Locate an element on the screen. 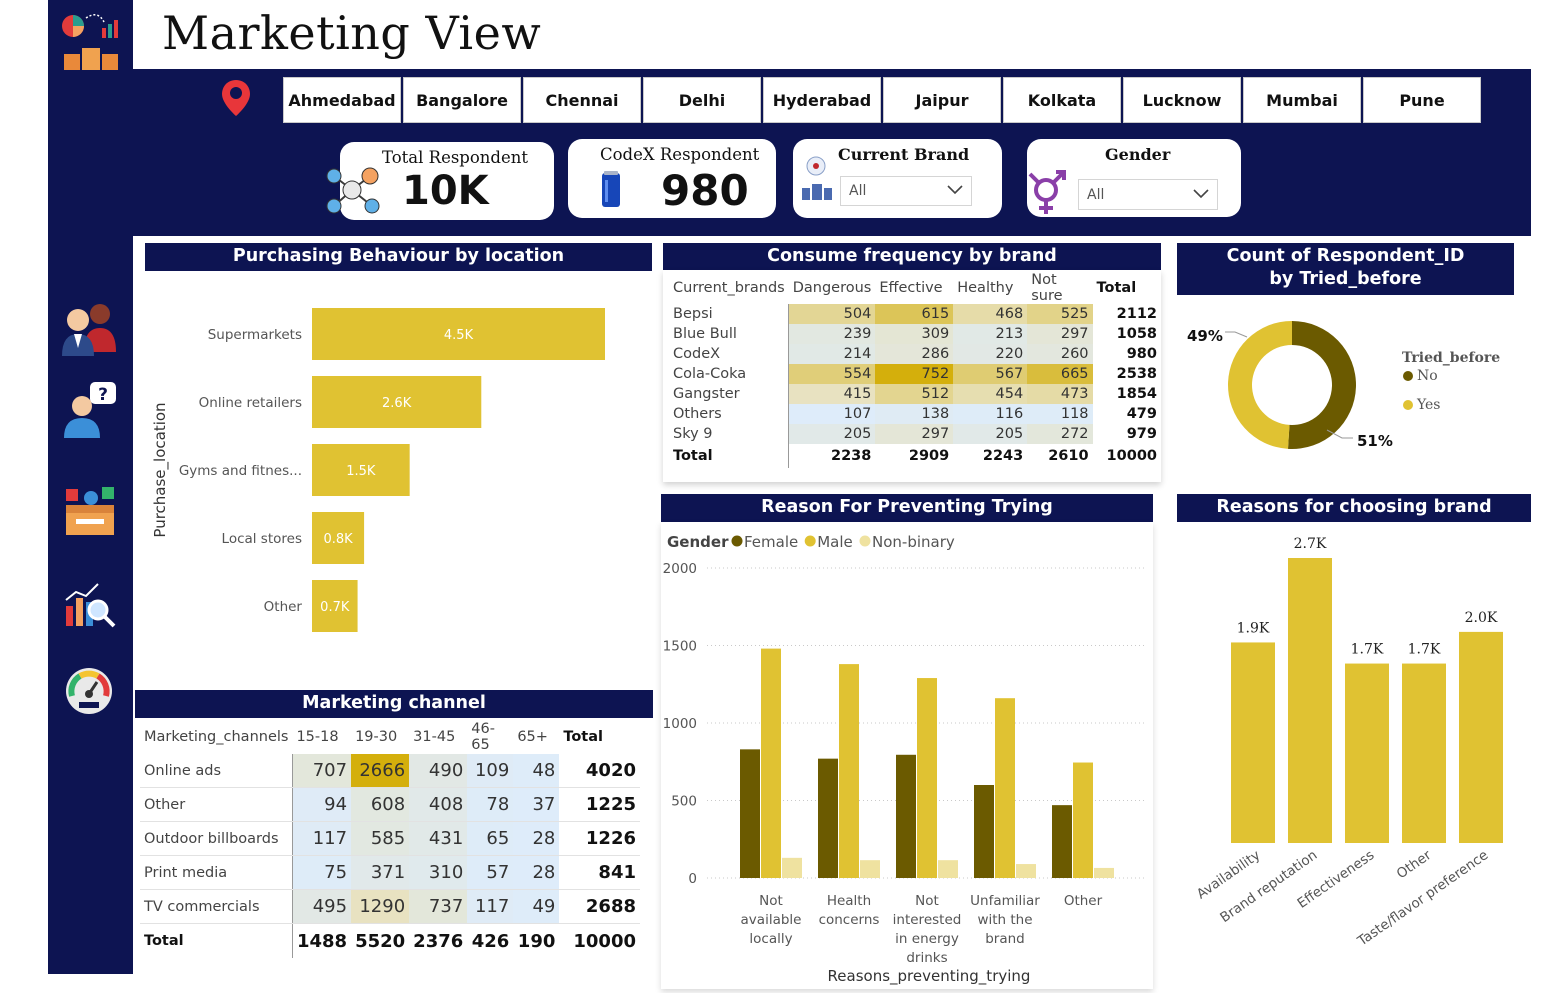  donut-slice-yes is located at coordinates (1260, 385).